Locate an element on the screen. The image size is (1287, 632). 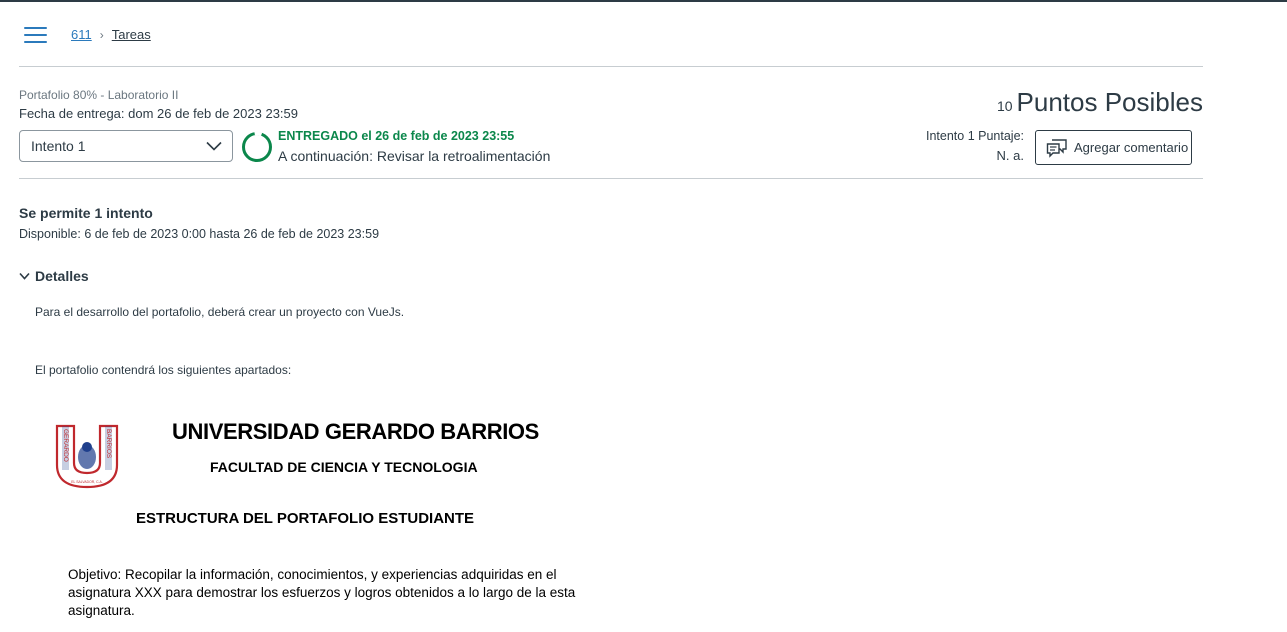
details-label: Detalles is located at coordinates (62, 276).